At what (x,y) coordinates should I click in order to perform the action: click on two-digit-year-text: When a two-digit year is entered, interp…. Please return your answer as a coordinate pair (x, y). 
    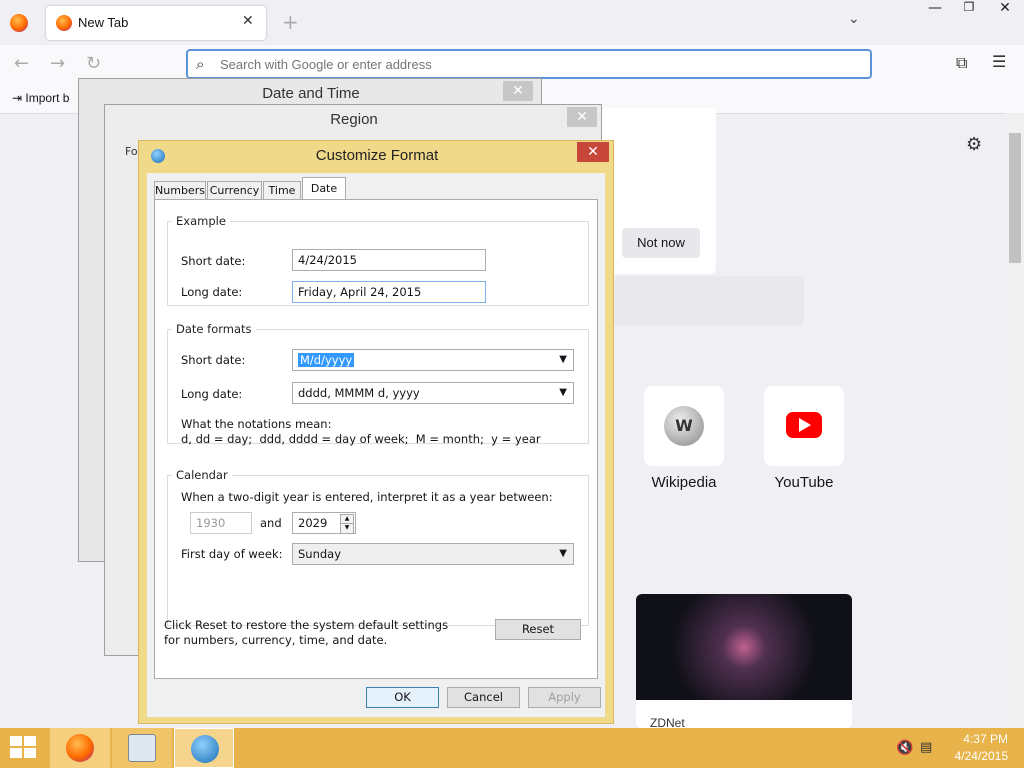
    Looking at the image, I should click on (367, 497).